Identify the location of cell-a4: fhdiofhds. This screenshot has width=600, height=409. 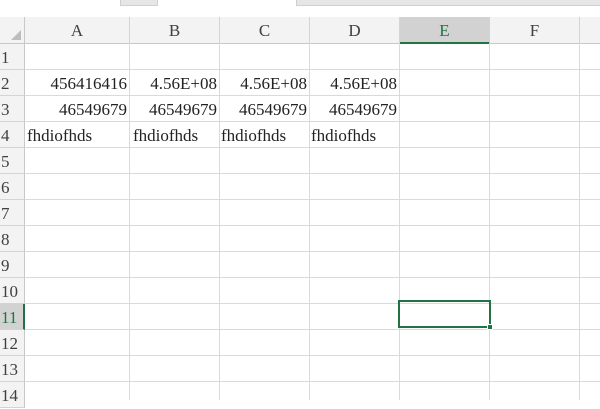
(77, 135).